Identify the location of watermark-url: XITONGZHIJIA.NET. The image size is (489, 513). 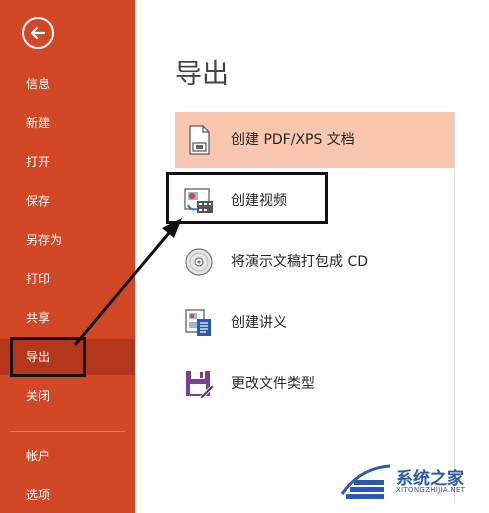
(431, 490).